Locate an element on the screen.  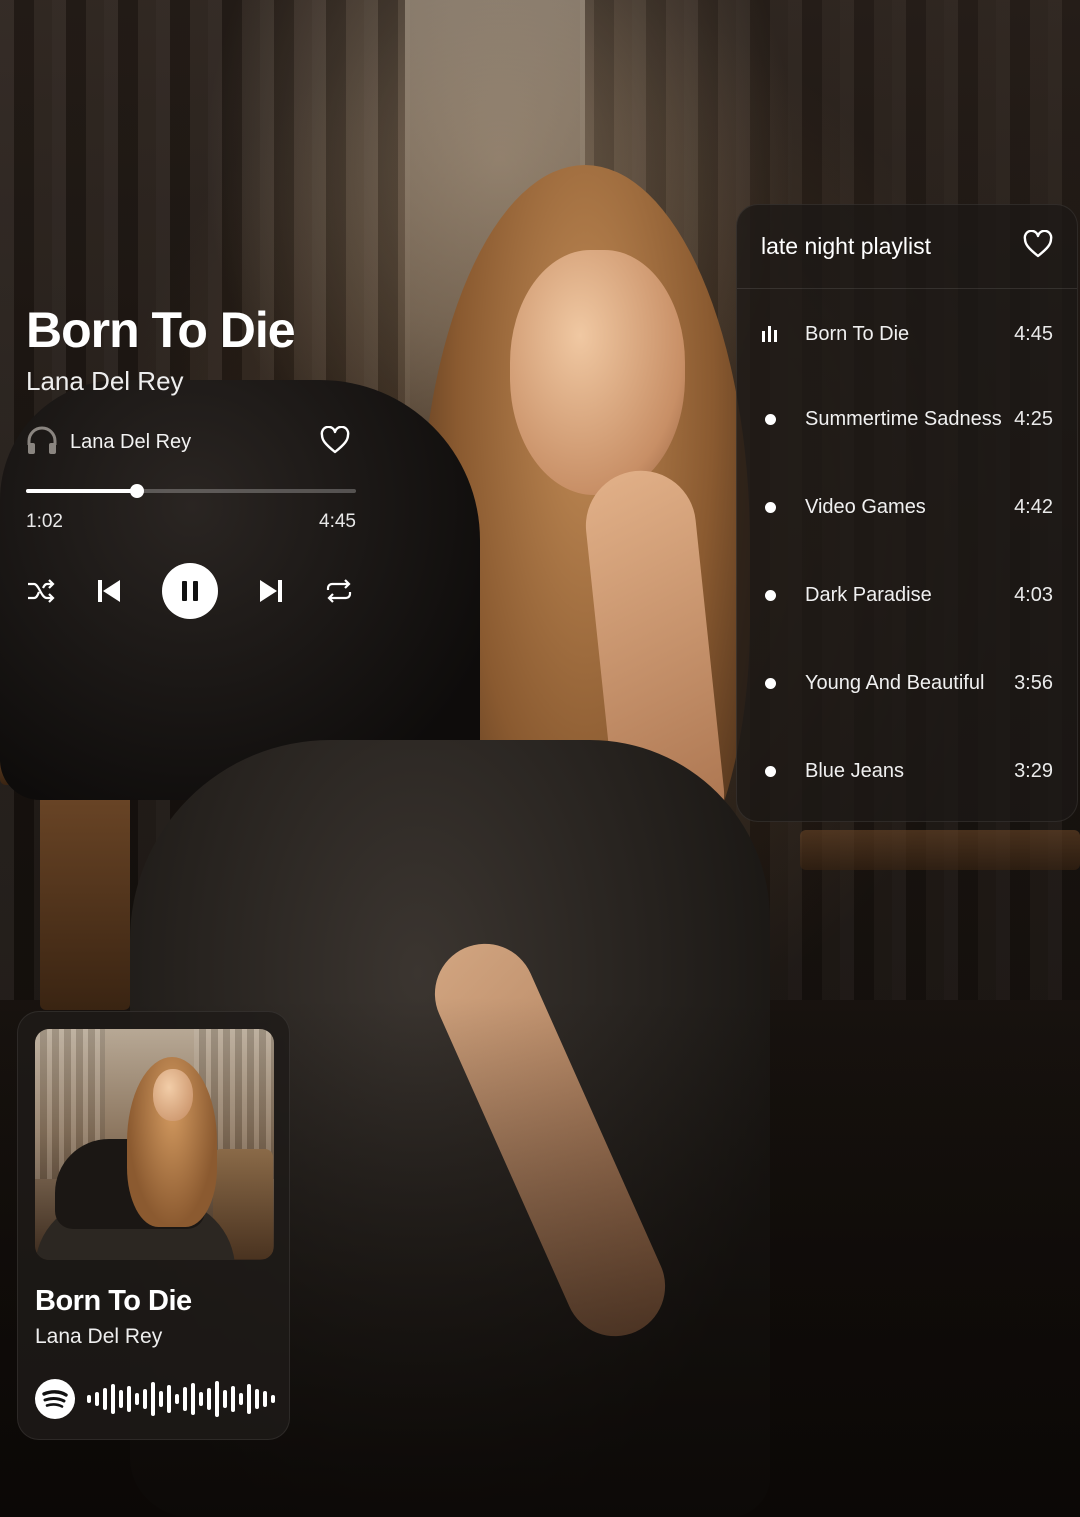
pause-button is located at coordinates (190, 591).